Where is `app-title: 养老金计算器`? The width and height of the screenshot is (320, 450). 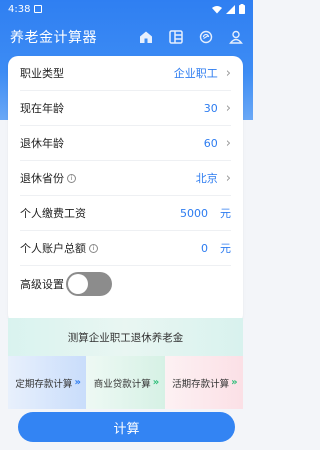
app-title: 养老金计算器 is located at coordinates (53, 38).